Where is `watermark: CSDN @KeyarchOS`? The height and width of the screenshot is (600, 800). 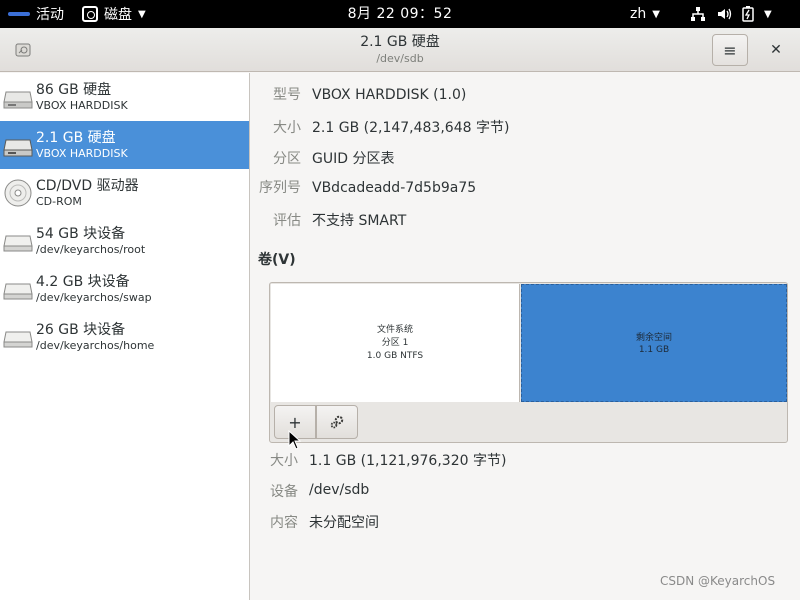 watermark: CSDN @KeyarchOS is located at coordinates (718, 581).